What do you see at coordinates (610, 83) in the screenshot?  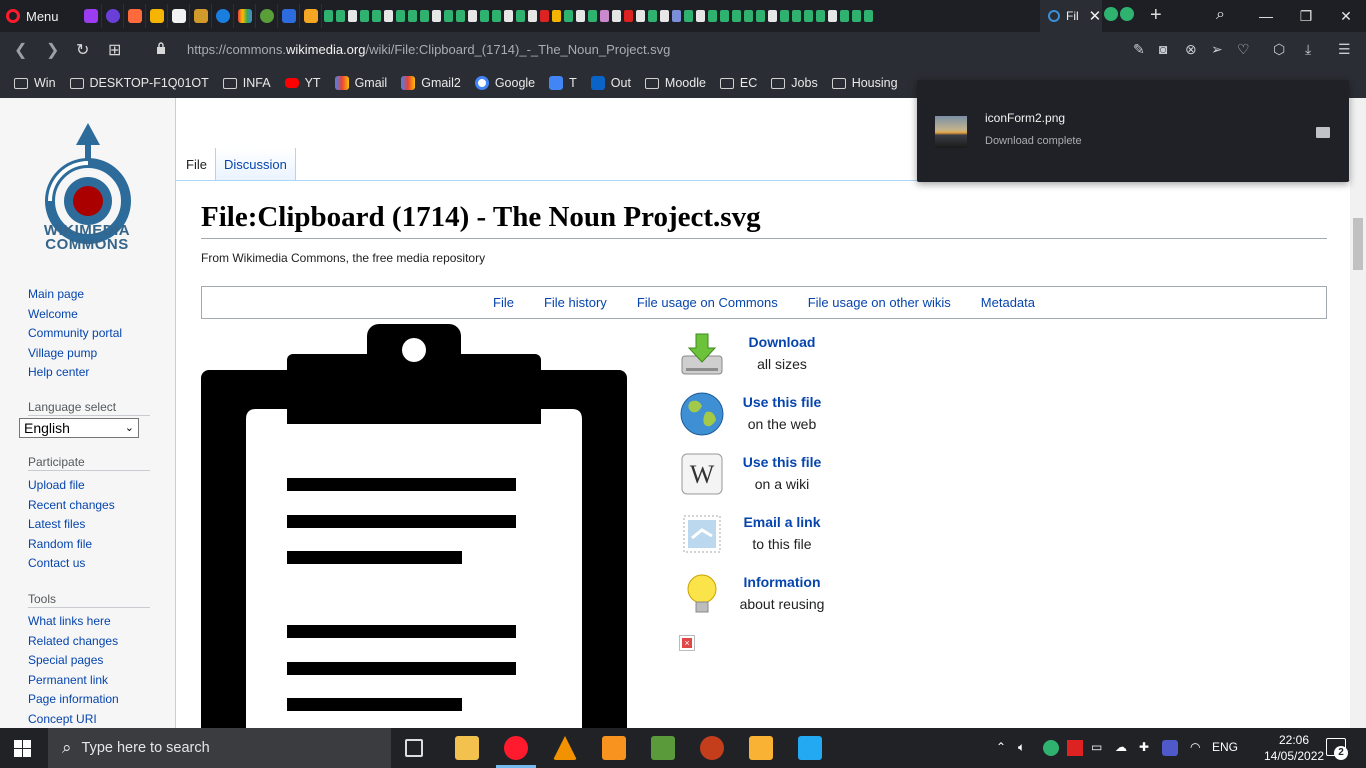 I see `bookmark-outlook: Out` at bounding box center [610, 83].